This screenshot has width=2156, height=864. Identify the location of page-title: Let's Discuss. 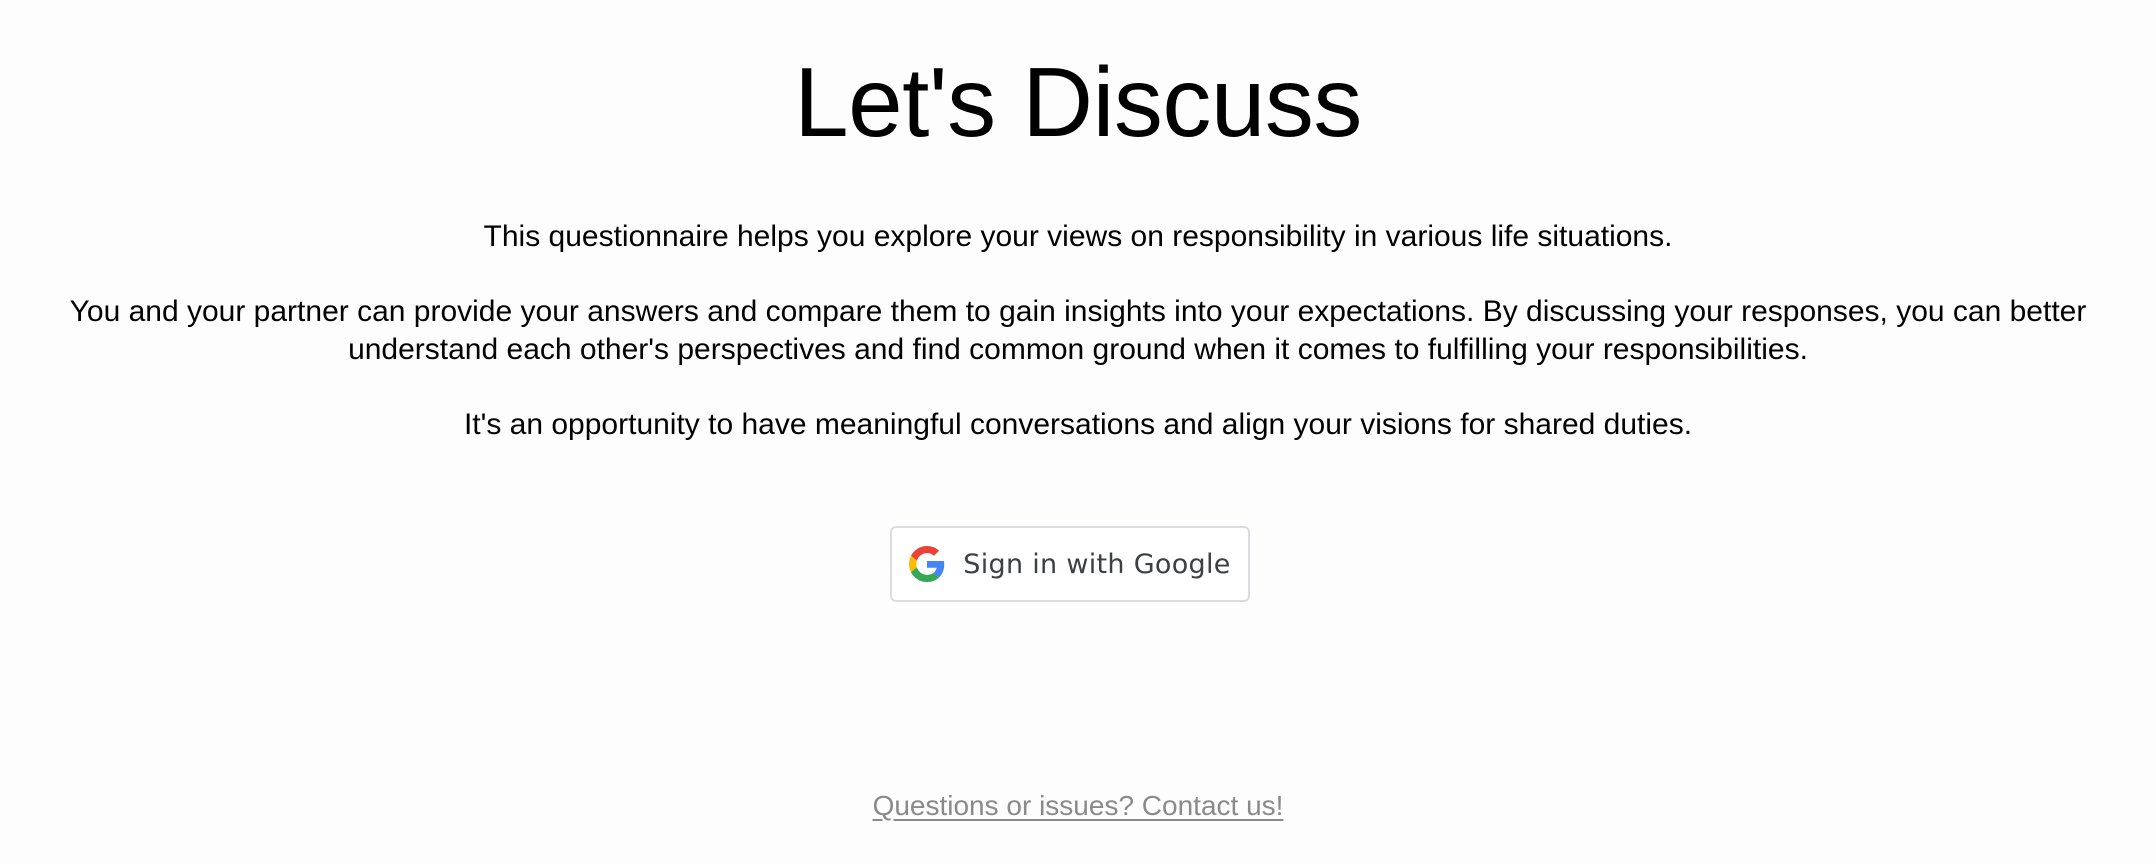
(1078, 102).